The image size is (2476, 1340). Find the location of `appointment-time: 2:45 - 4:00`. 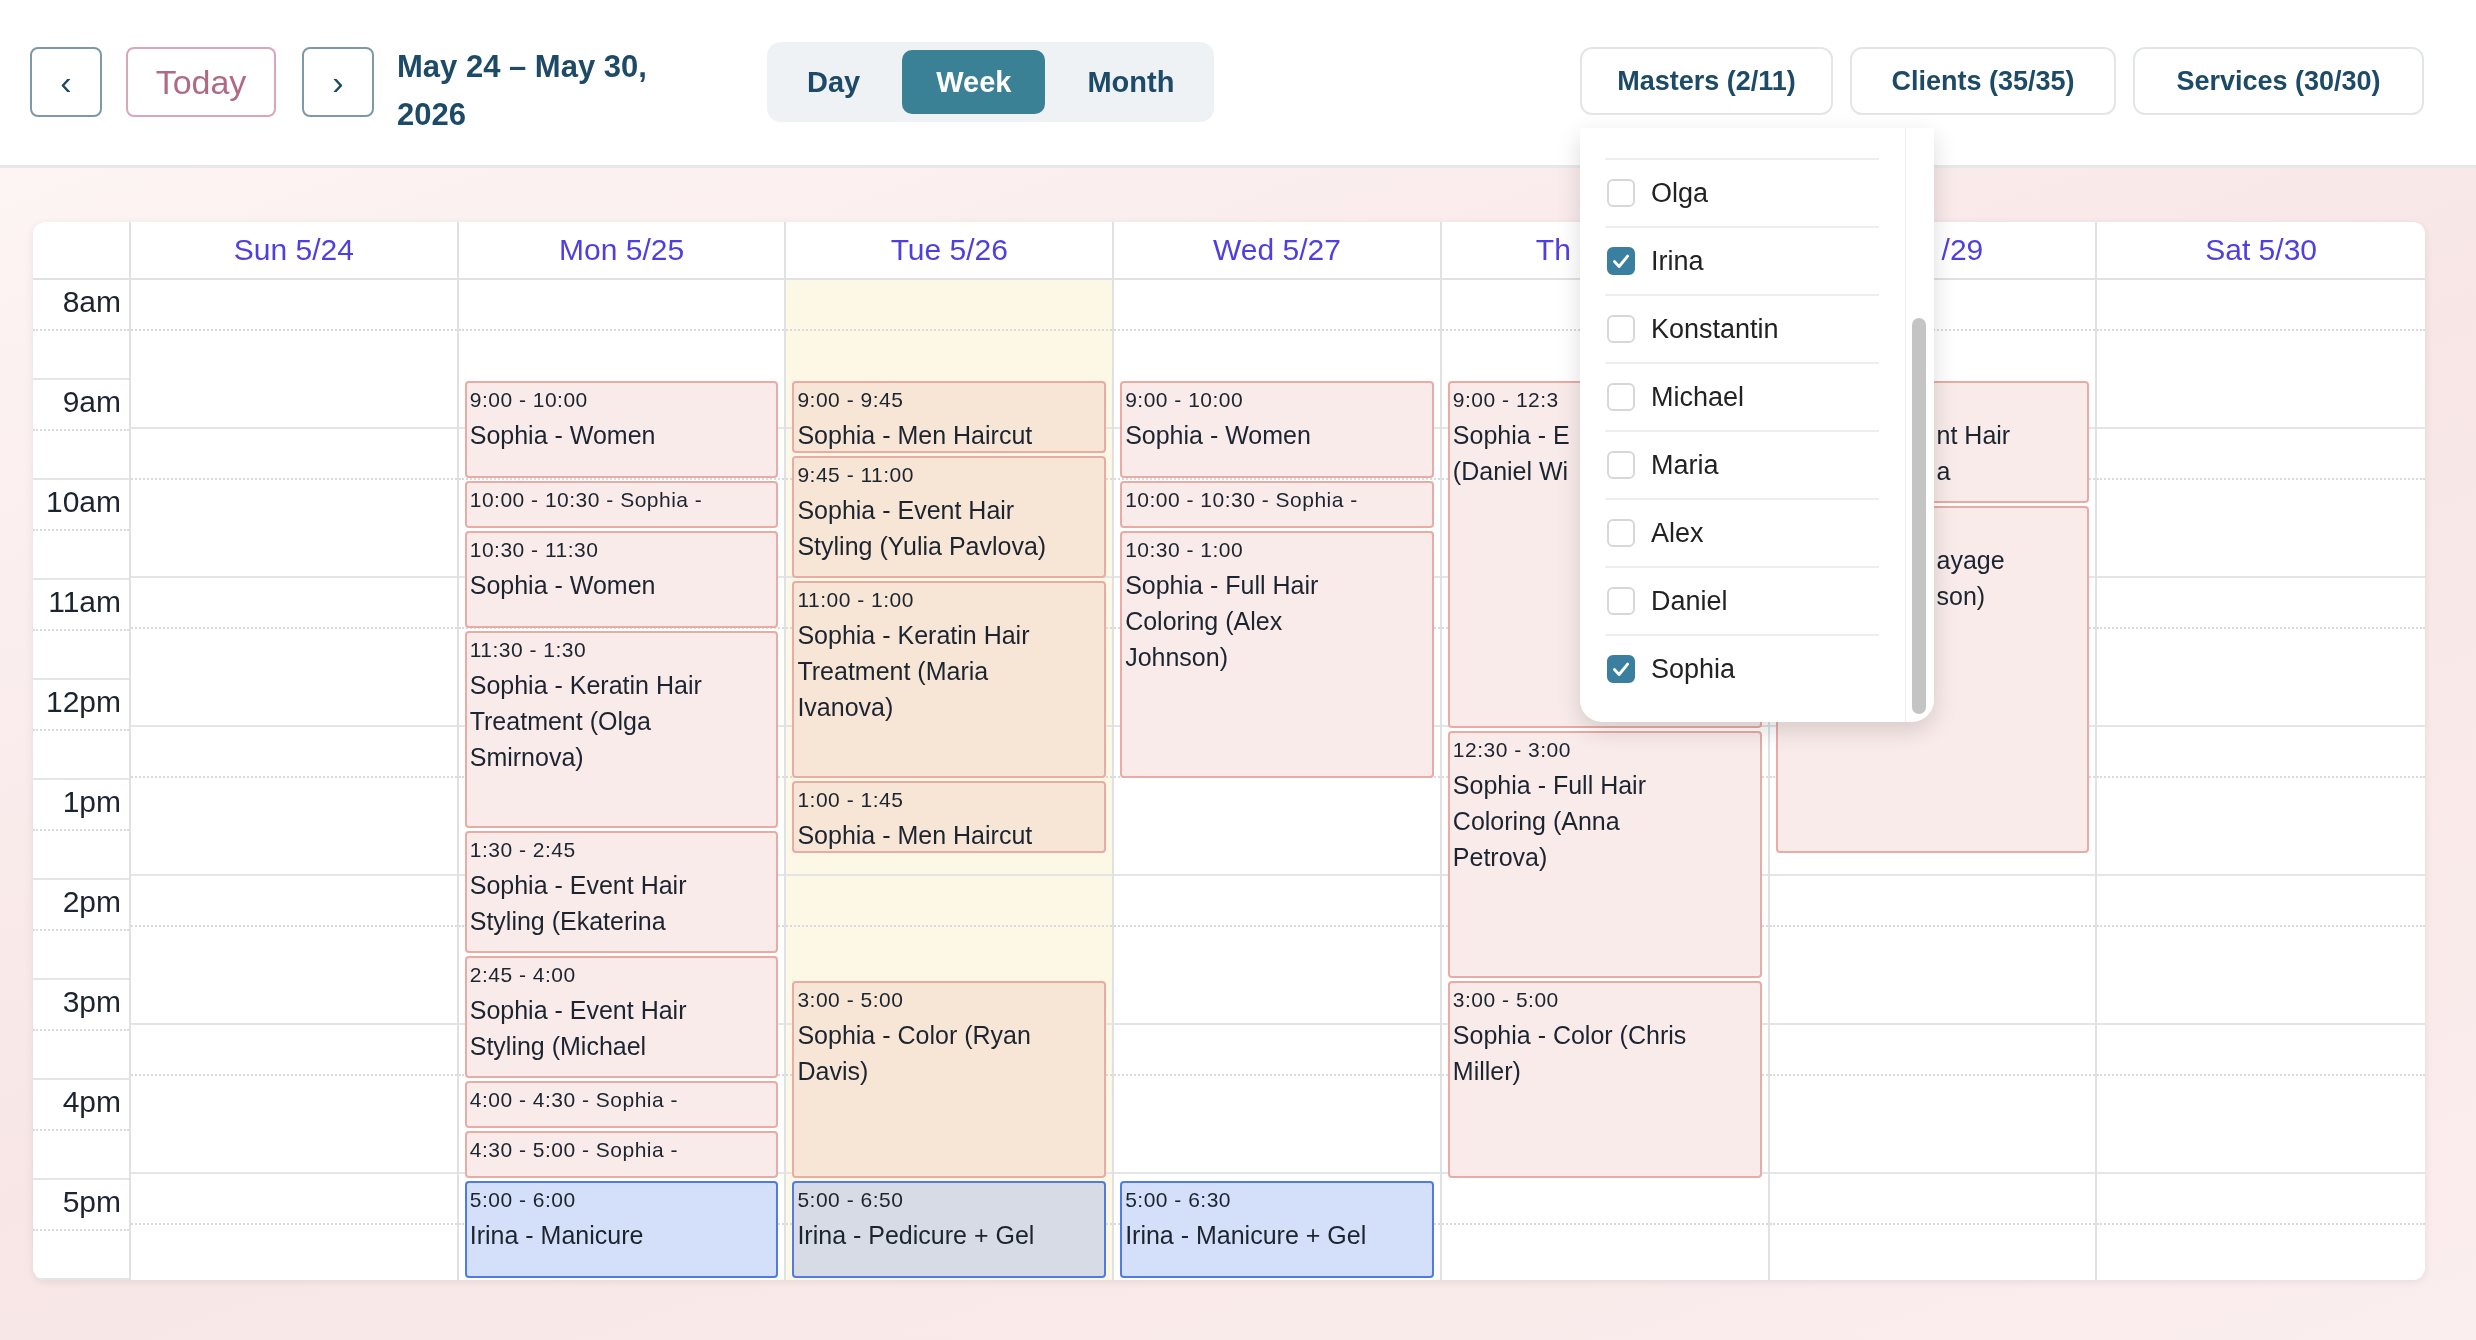

appointment-time: 2:45 - 4:00 is located at coordinates (522, 975).